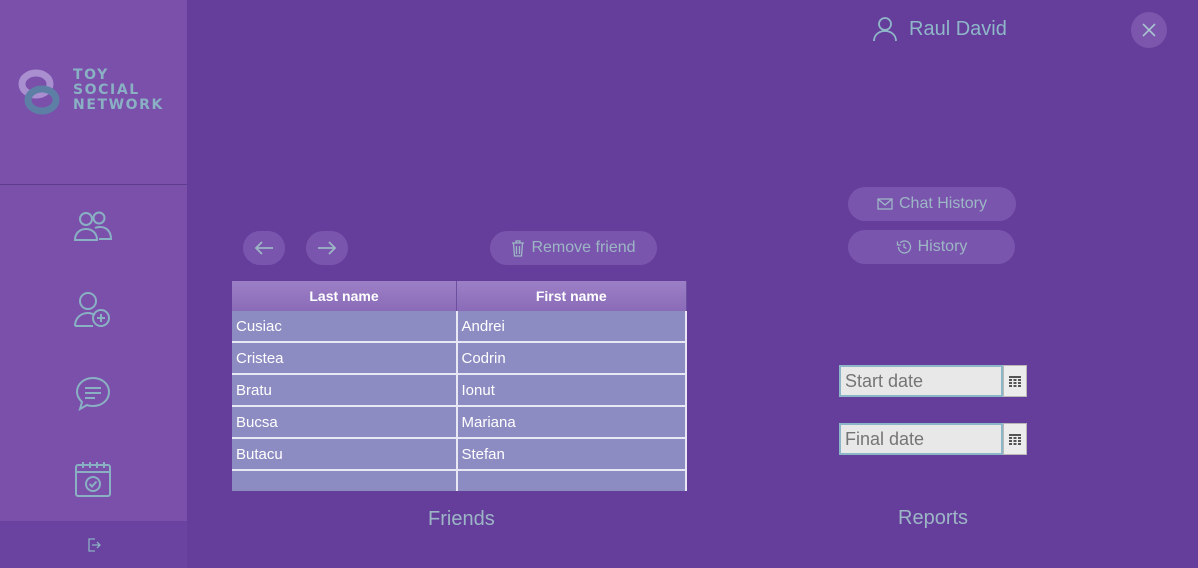 Image resolution: width=1198 pixels, height=568 pixels. I want to click on chat-history-button: Chat History, so click(932, 204).